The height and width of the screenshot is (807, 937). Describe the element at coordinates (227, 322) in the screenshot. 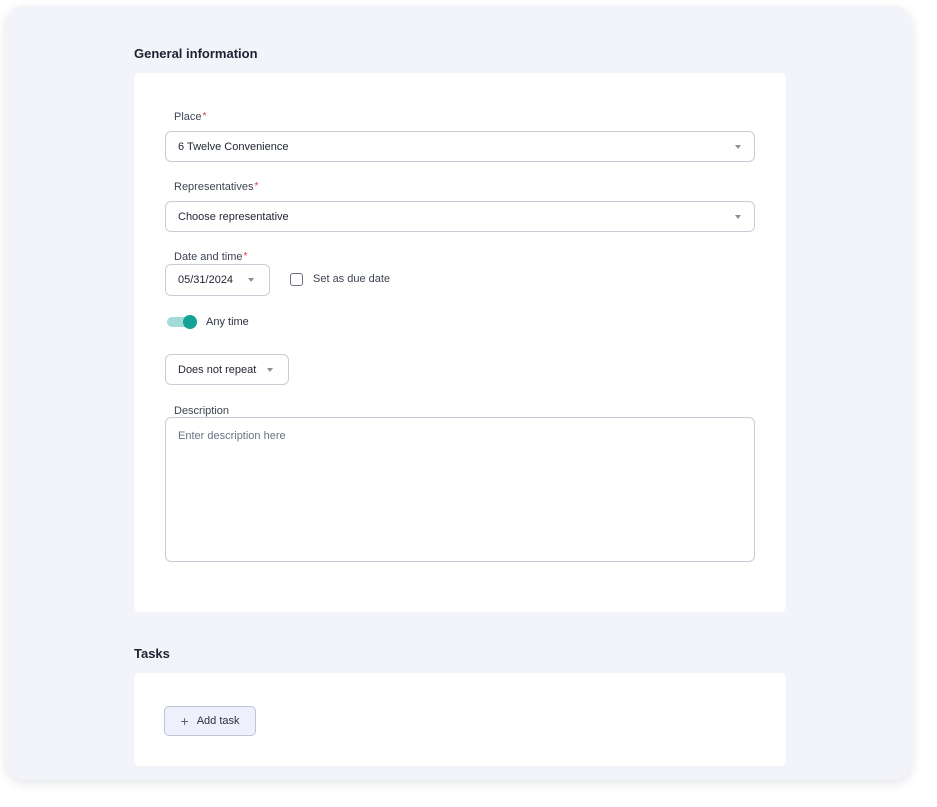

I see `any-time-label: Any time` at that location.